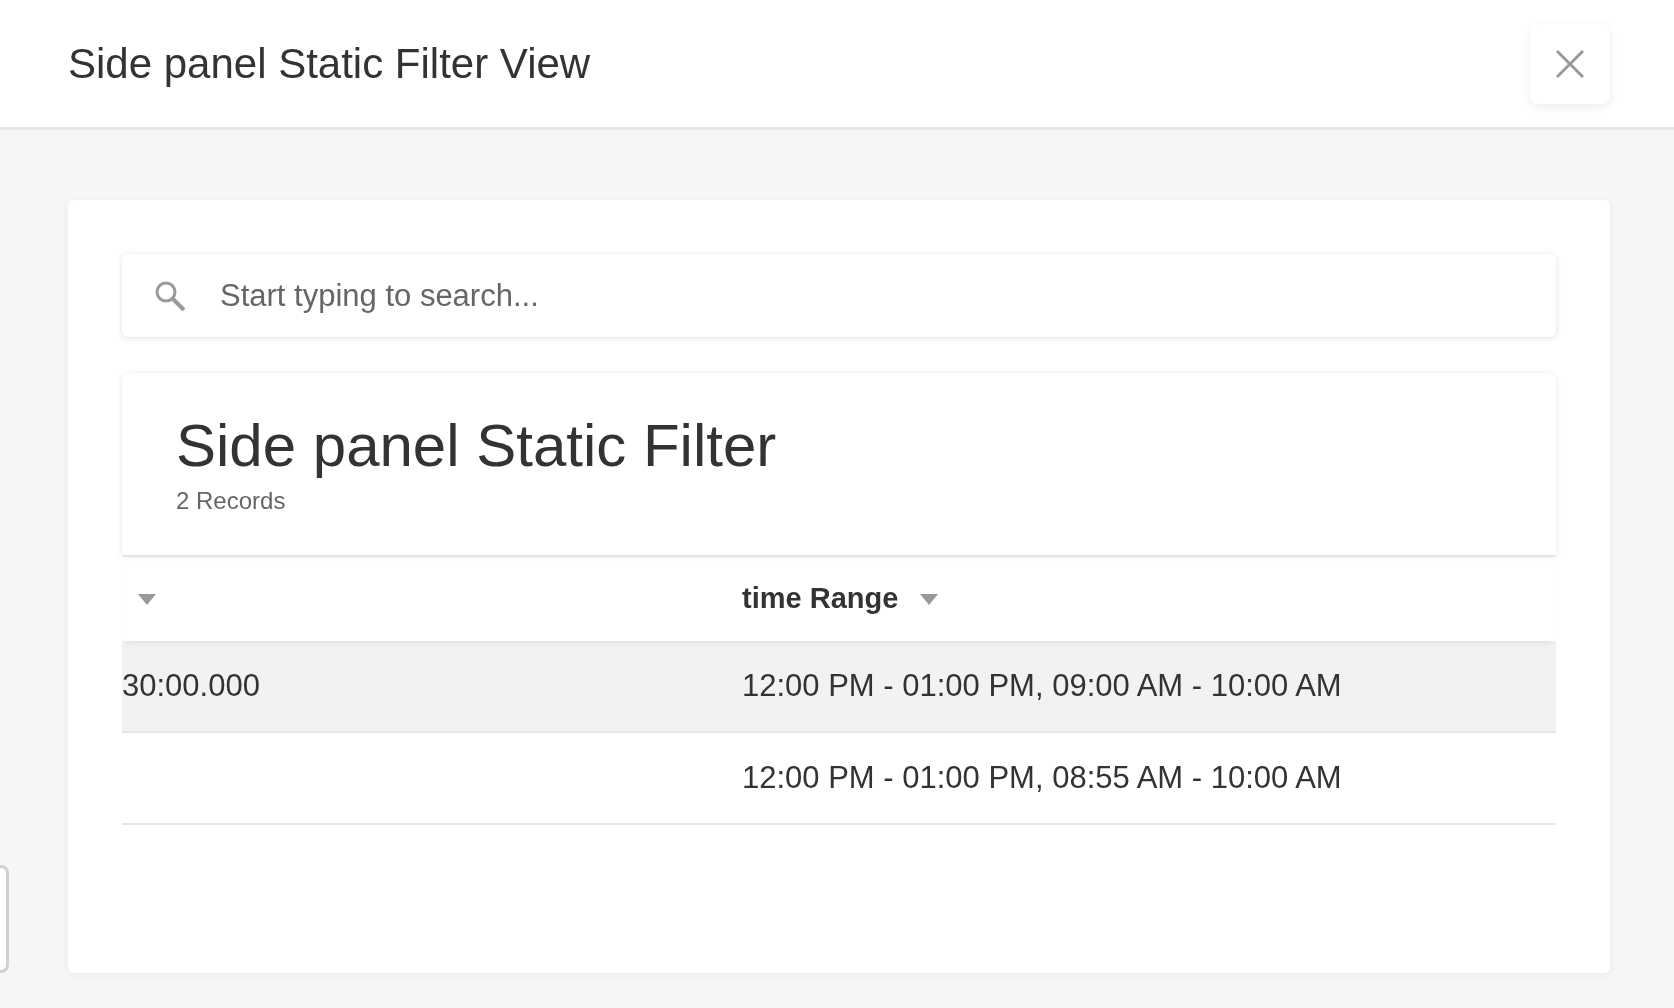 The width and height of the screenshot is (1674, 1008). I want to click on table-row: 30:00.000 12:00 PM - 01:00 PM, 09:00 AM - 10:00 AM, so click(839, 687).